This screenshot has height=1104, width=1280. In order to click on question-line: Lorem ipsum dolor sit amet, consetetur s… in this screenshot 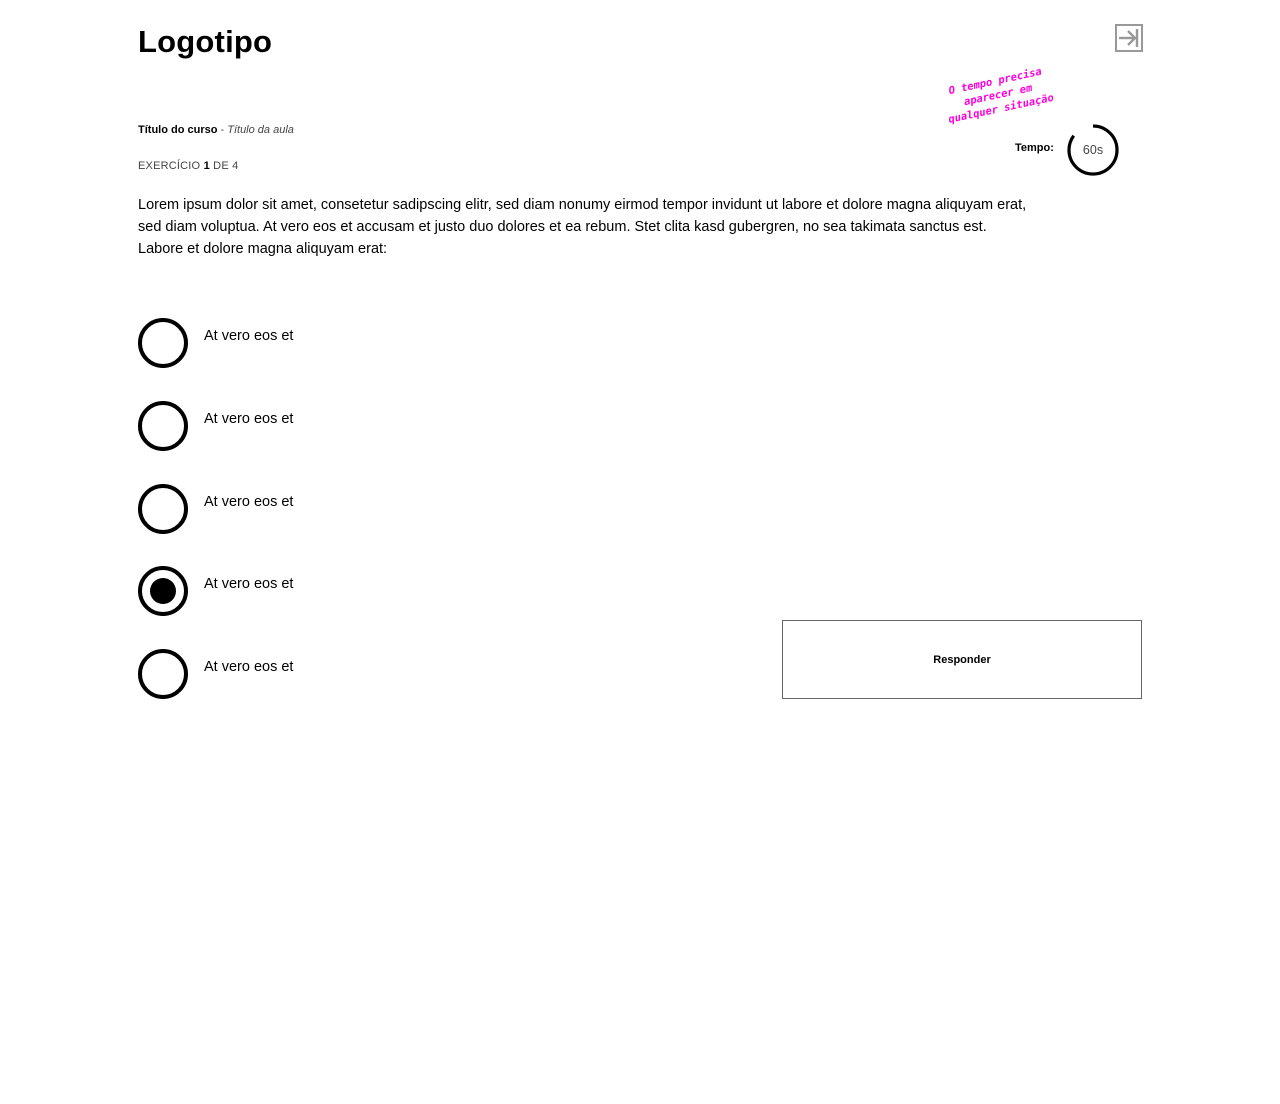, I will do `click(582, 205)`.